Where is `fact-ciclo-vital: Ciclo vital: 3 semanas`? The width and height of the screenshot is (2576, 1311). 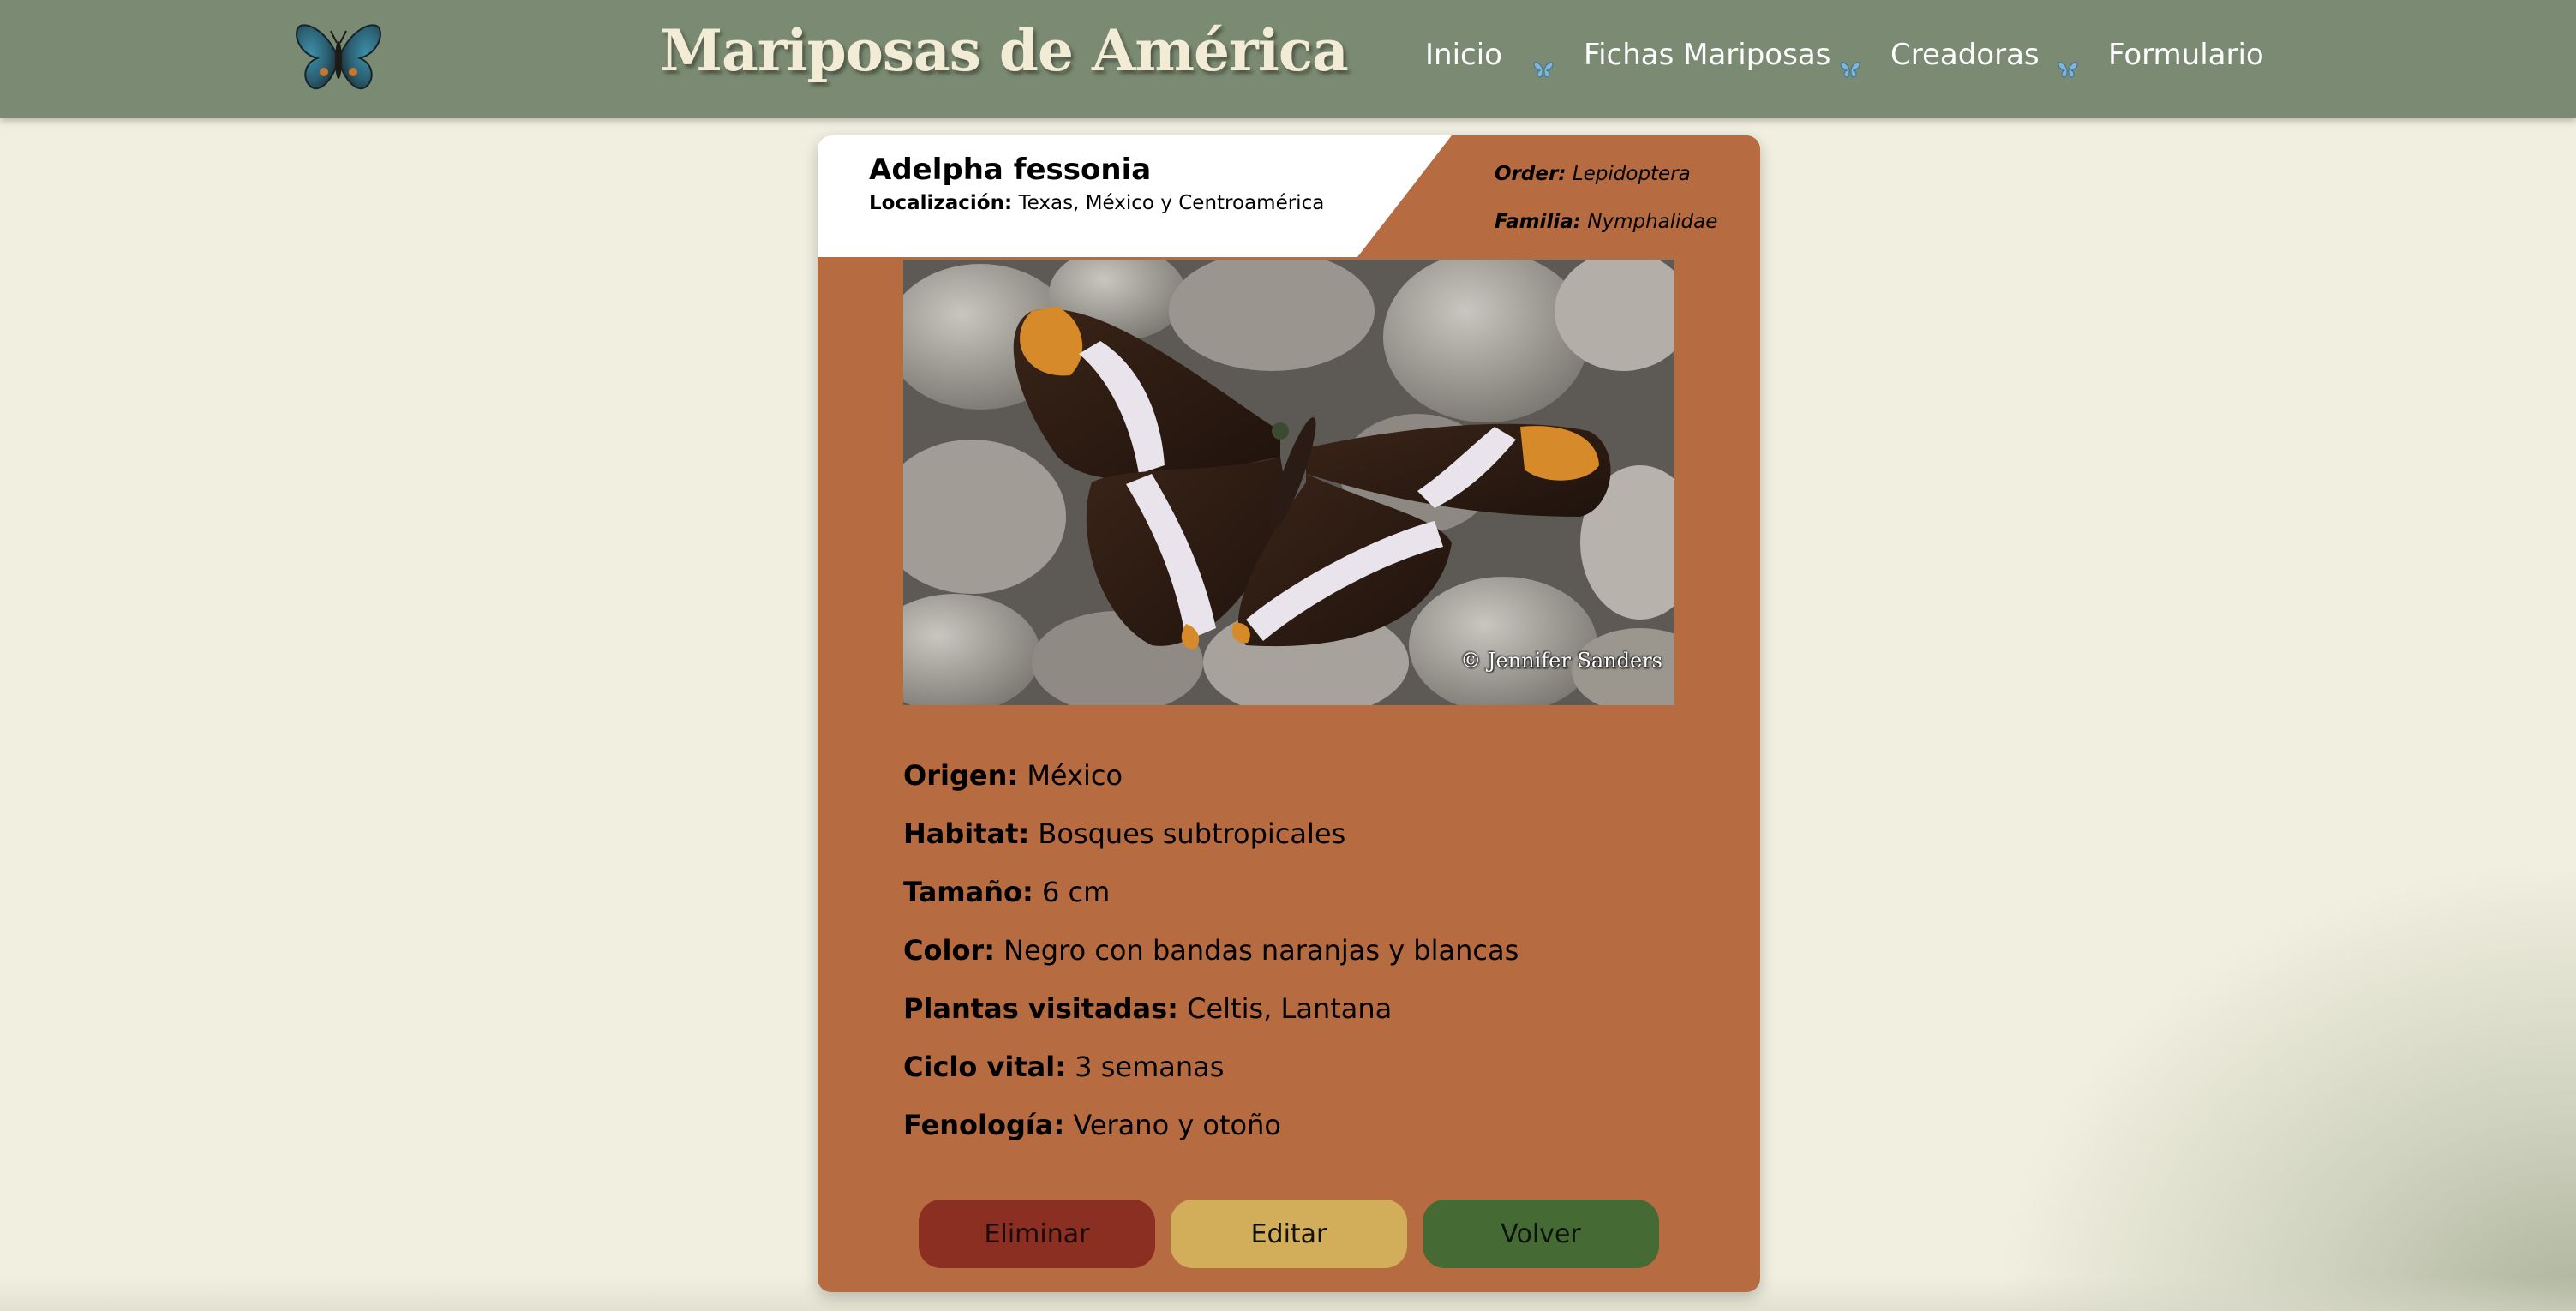
fact-ciclo-vital: Ciclo vital: 3 semanas is located at coordinates (1063, 1067).